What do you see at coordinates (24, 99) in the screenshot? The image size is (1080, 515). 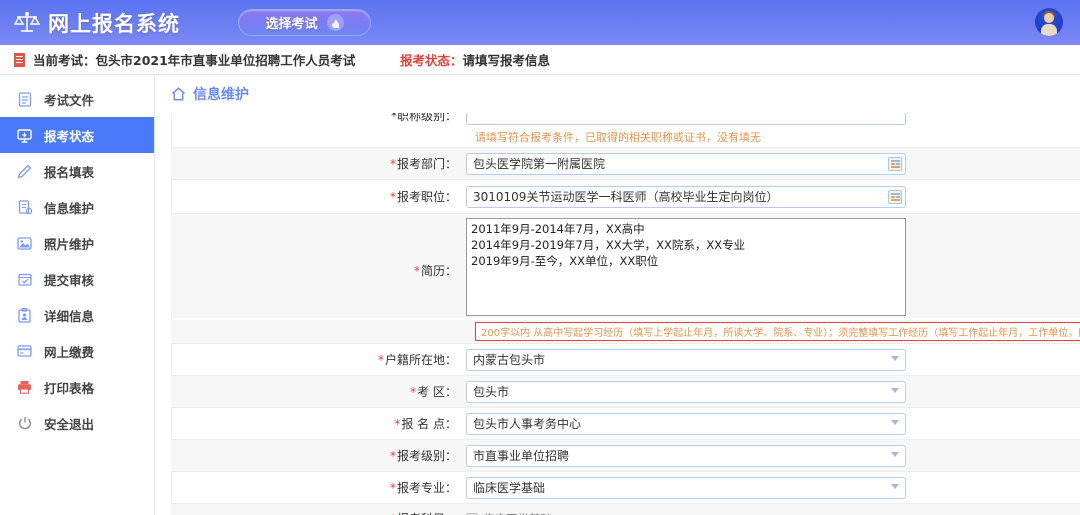 I see `file-document-icon` at bounding box center [24, 99].